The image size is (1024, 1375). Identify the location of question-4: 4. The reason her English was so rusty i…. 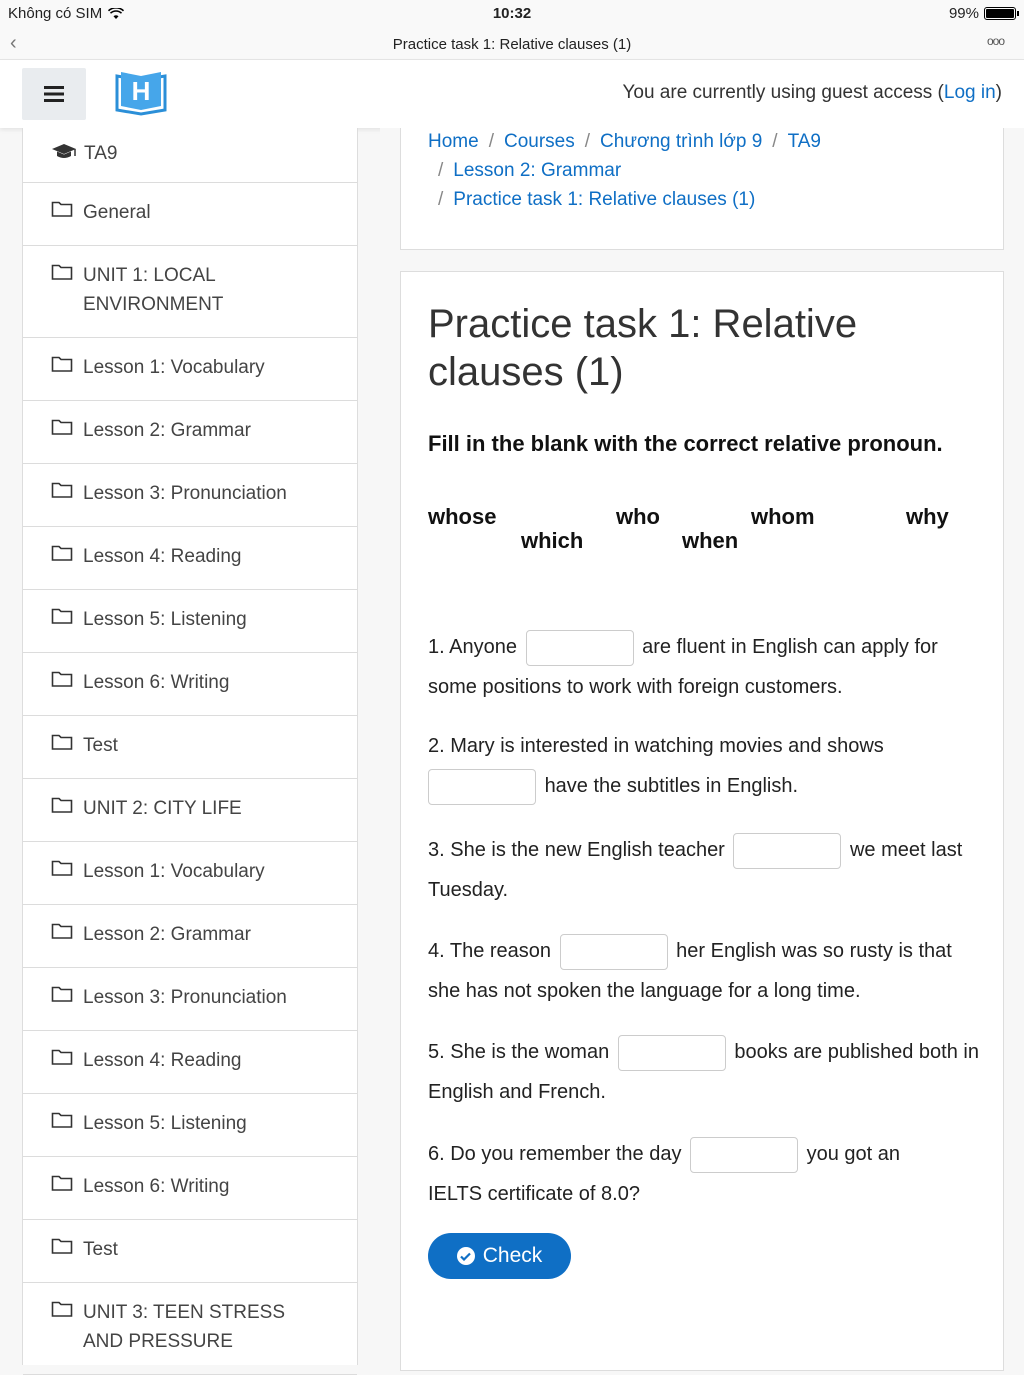
(708, 971).